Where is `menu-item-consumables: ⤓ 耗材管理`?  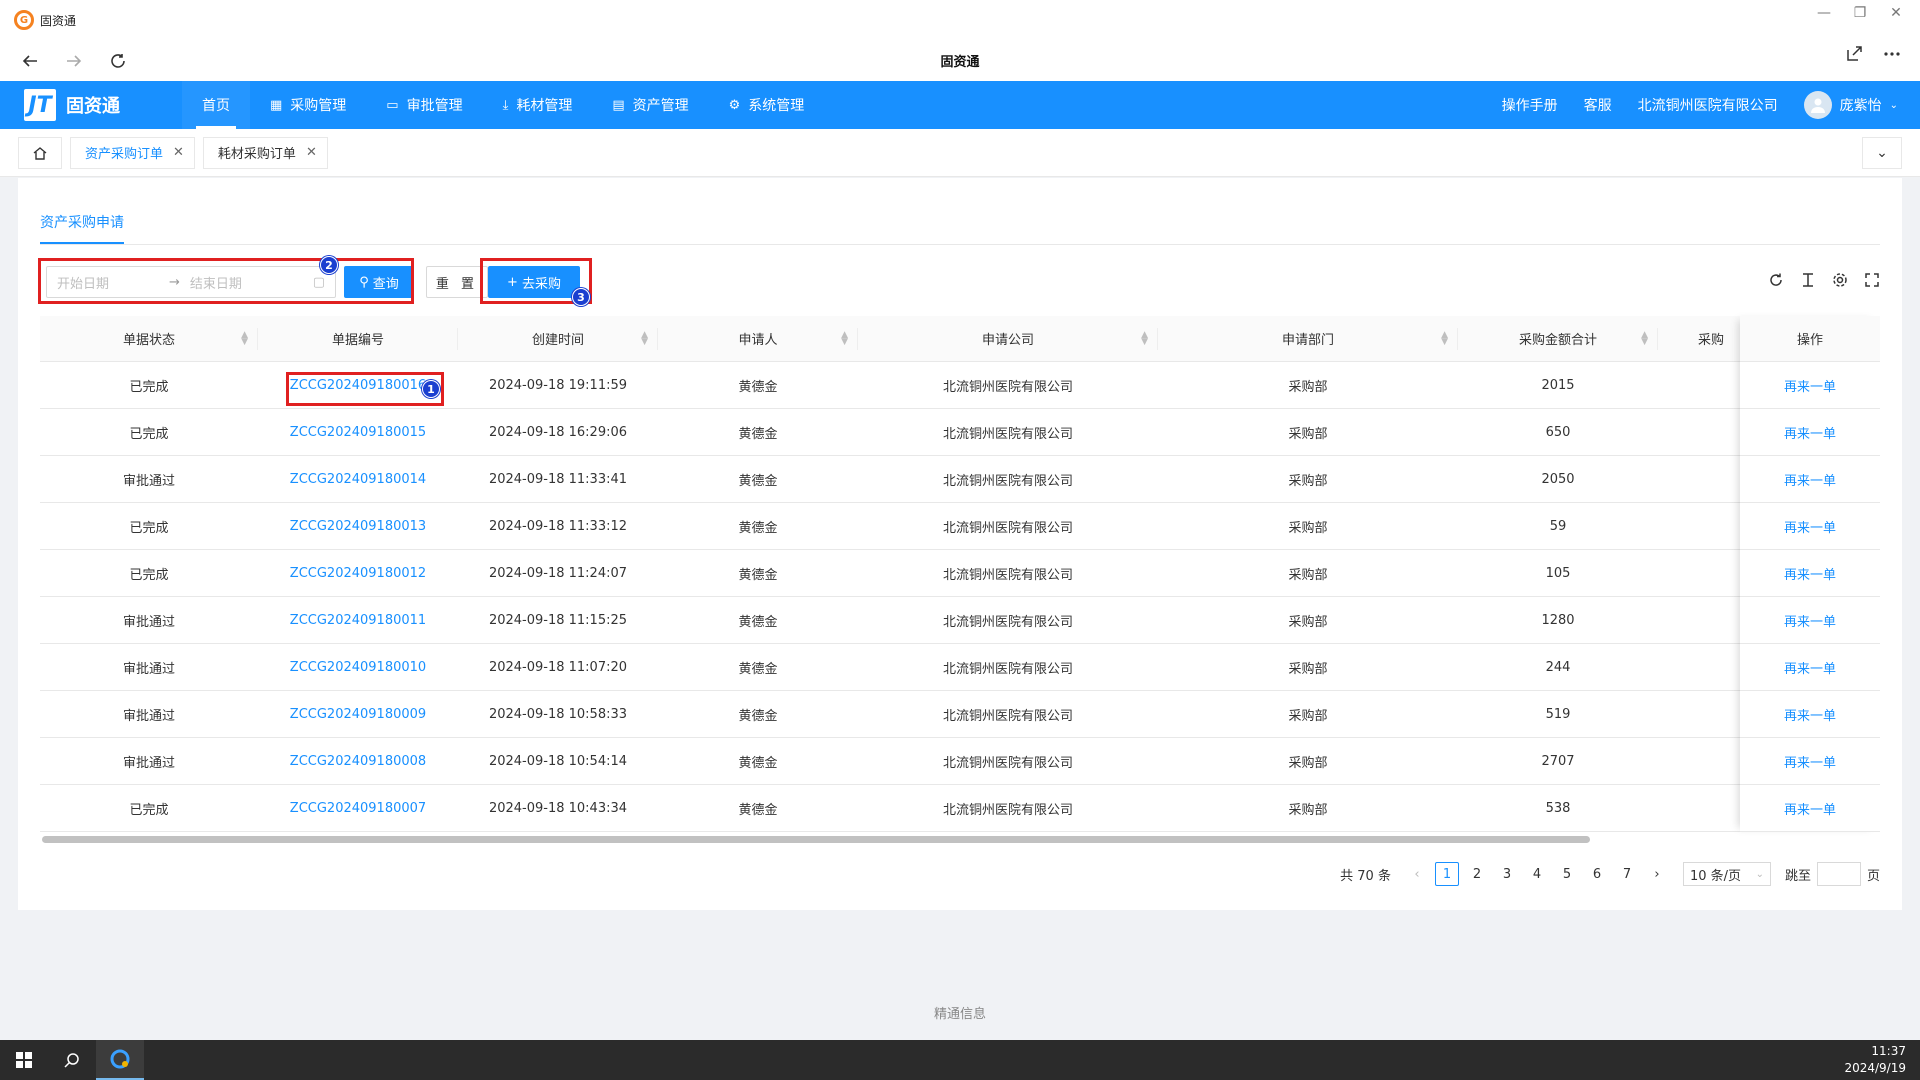
menu-item-consumables: ⤓ 耗材管理 is located at coordinates (538, 105).